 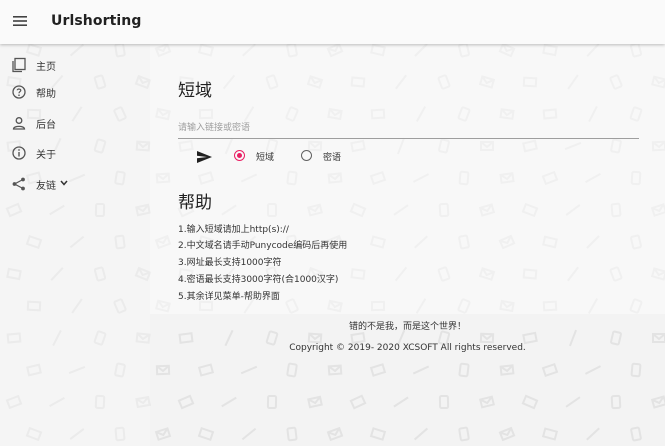 I want to click on sidebar-item-label: 关于, so click(x=46, y=155).